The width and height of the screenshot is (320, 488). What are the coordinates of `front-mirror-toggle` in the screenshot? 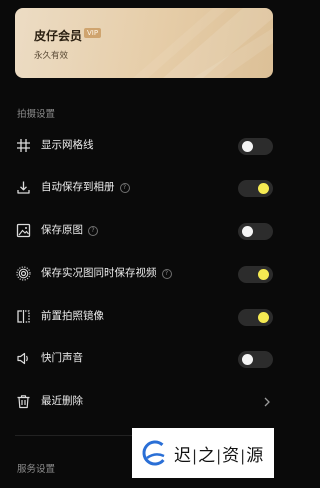 It's located at (255, 317).